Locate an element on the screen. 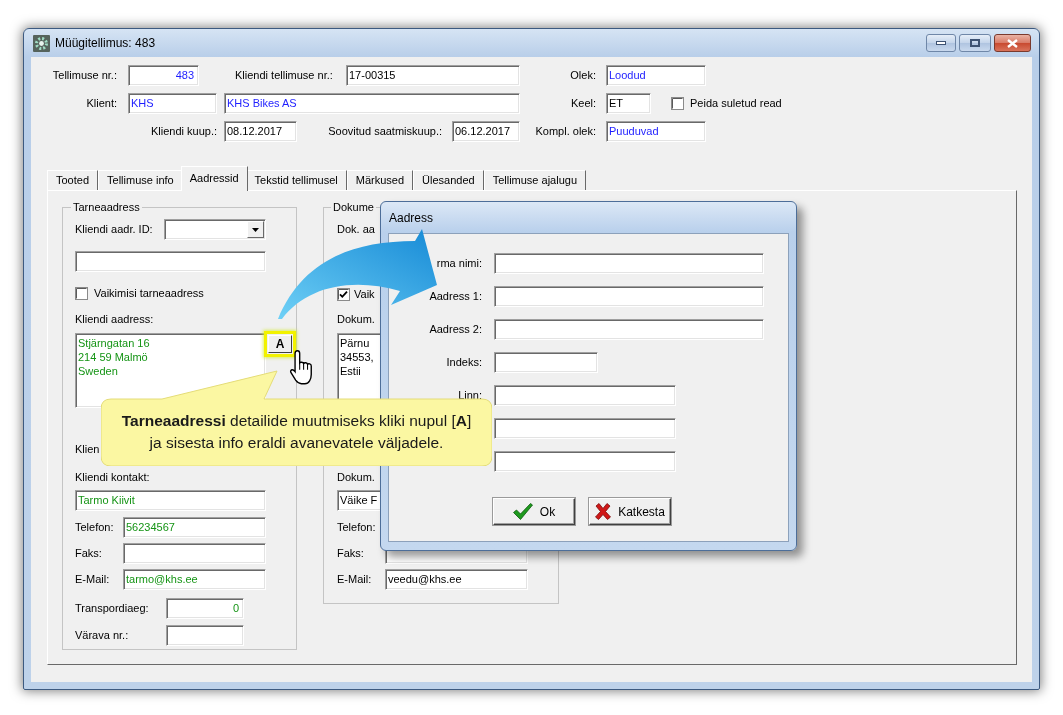 Image resolution: width=1063 pixels, height=715 pixels. tab: Tekstid tellimusel is located at coordinates (296, 180).